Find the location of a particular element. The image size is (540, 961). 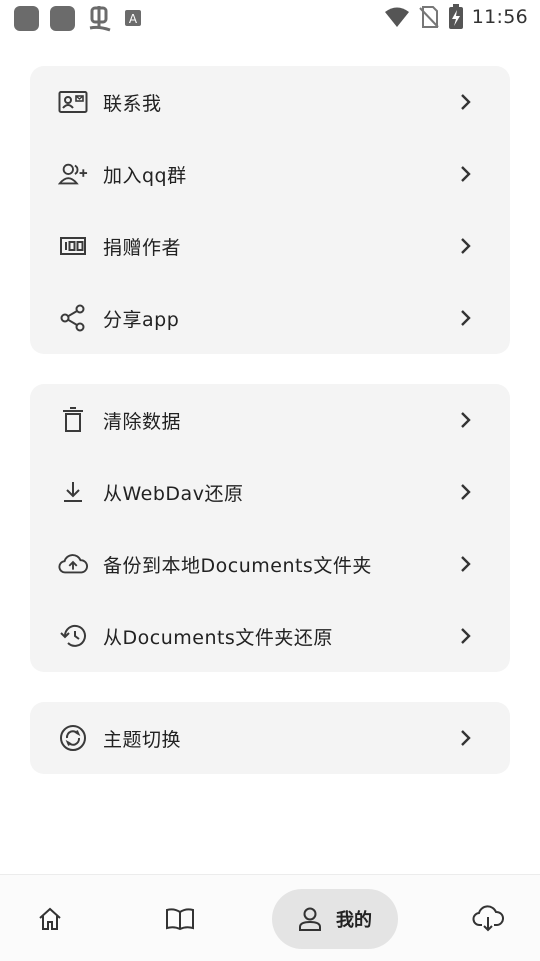

svg-text: A is located at coordinates (133, 19).